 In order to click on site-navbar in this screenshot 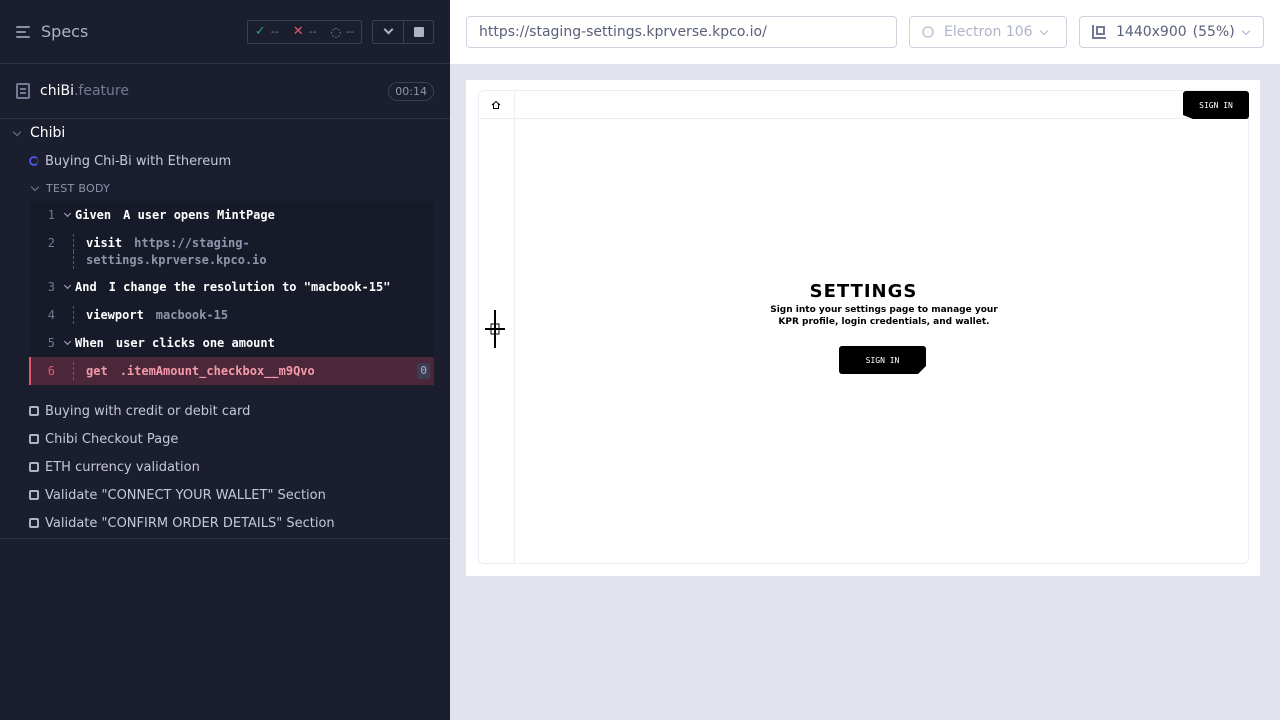, I will do `click(863, 105)`.